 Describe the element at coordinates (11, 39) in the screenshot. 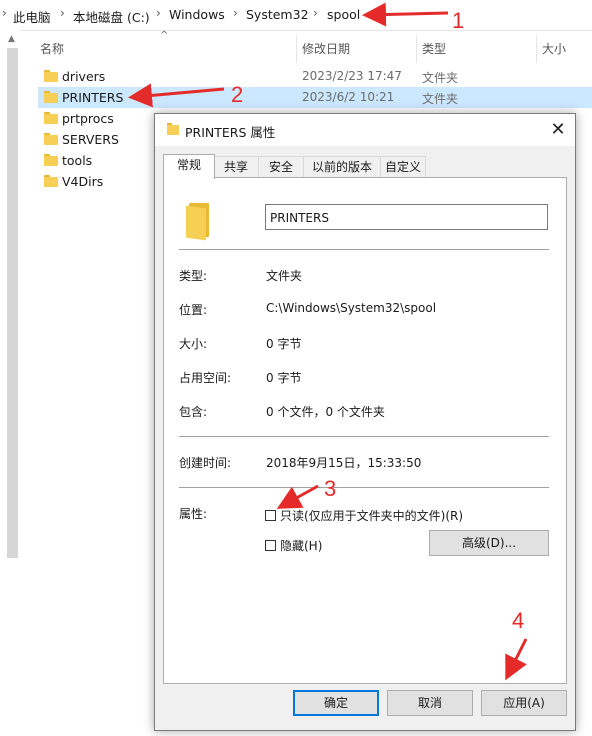

I see `scroll-up-arrow-icon: ▲` at that location.